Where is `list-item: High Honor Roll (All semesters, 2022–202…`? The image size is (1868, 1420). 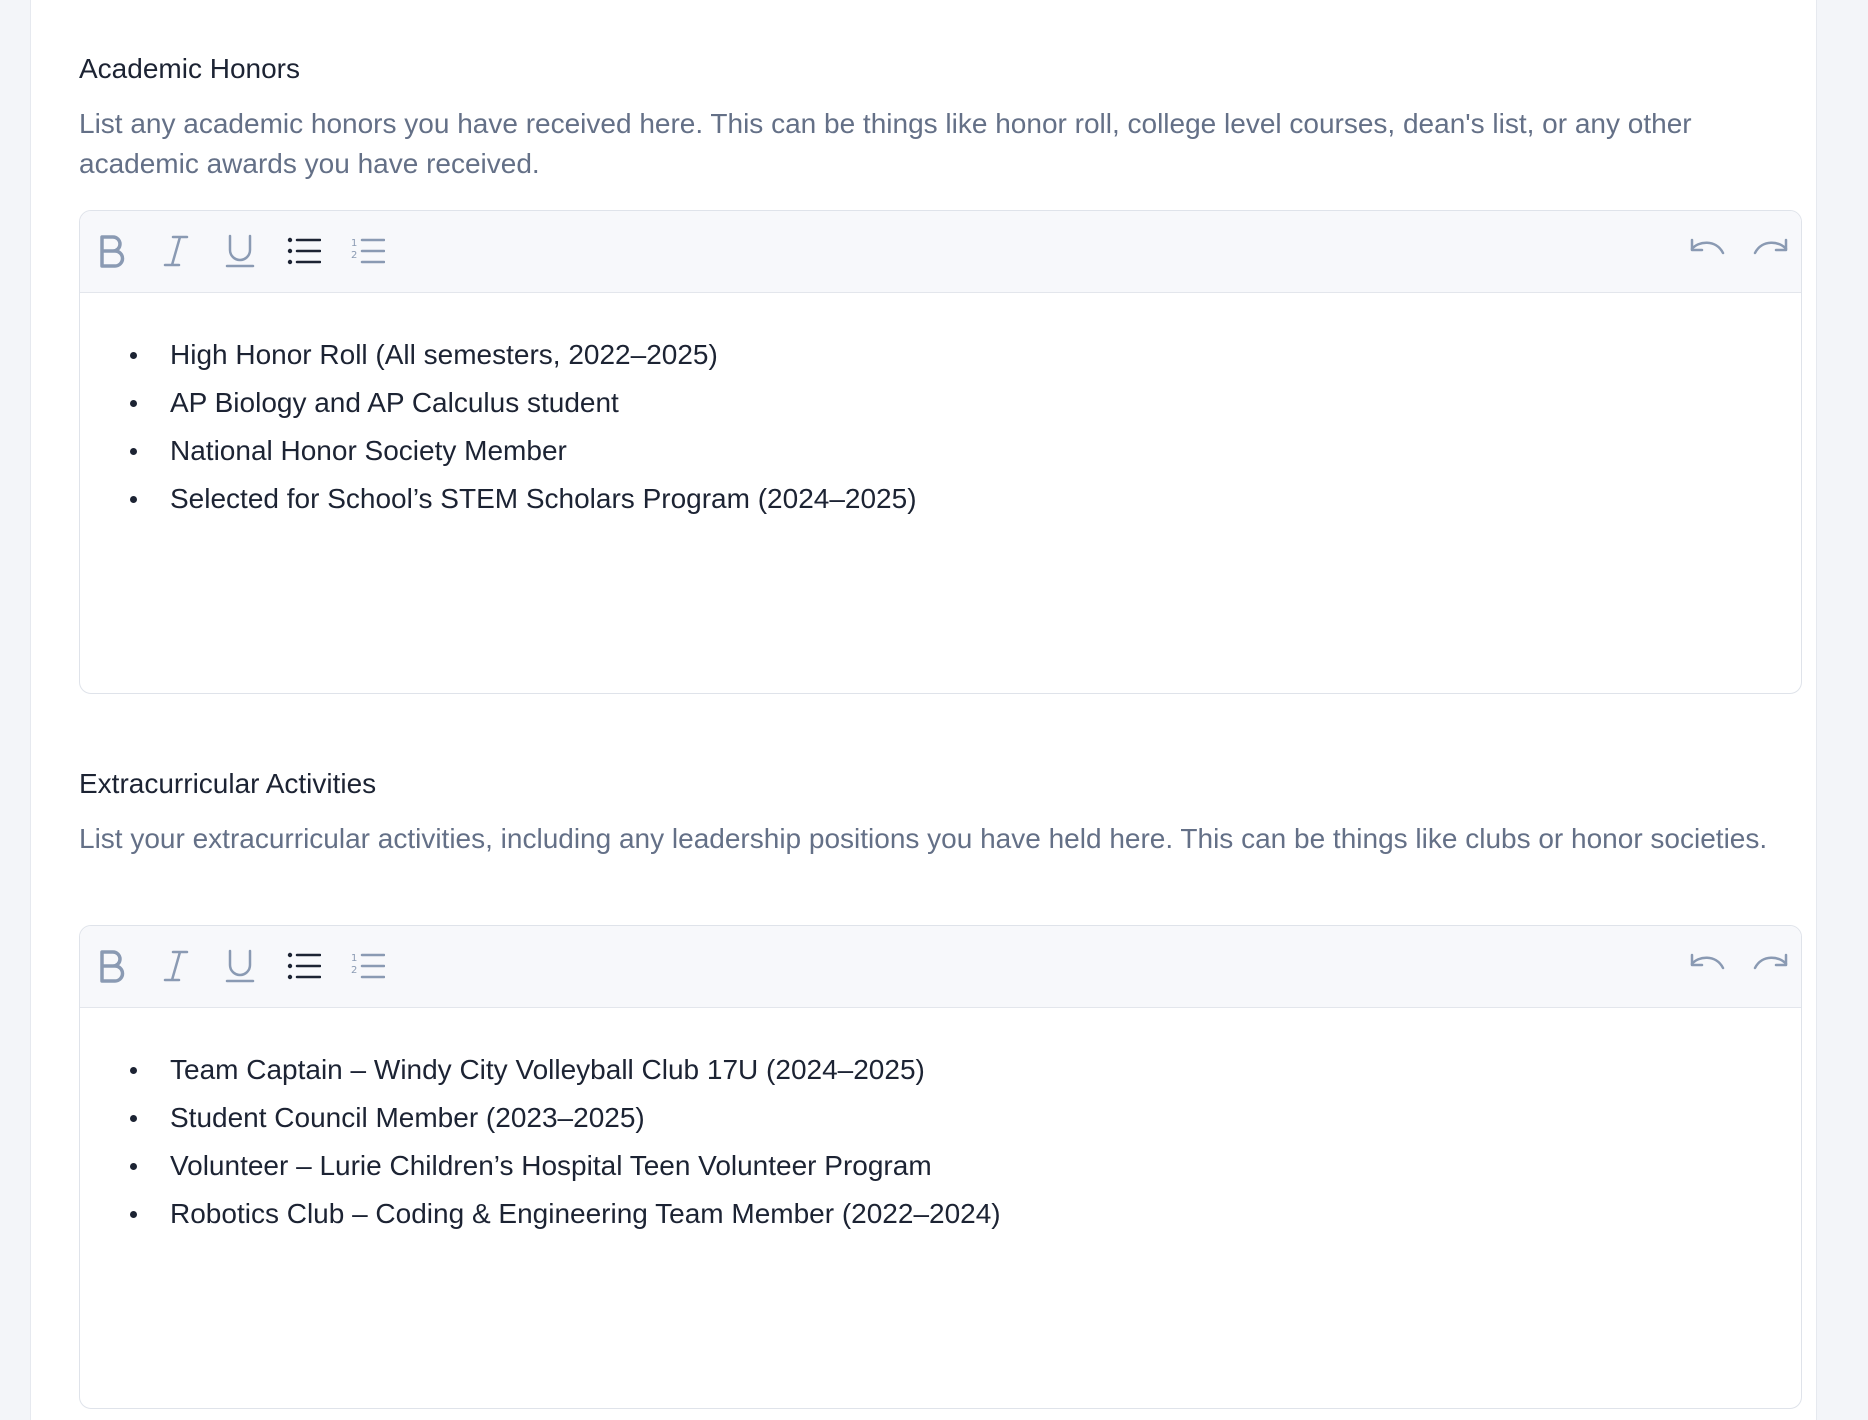 list-item: High Honor Roll (All semesters, 2022–202… is located at coordinates (965, 355).